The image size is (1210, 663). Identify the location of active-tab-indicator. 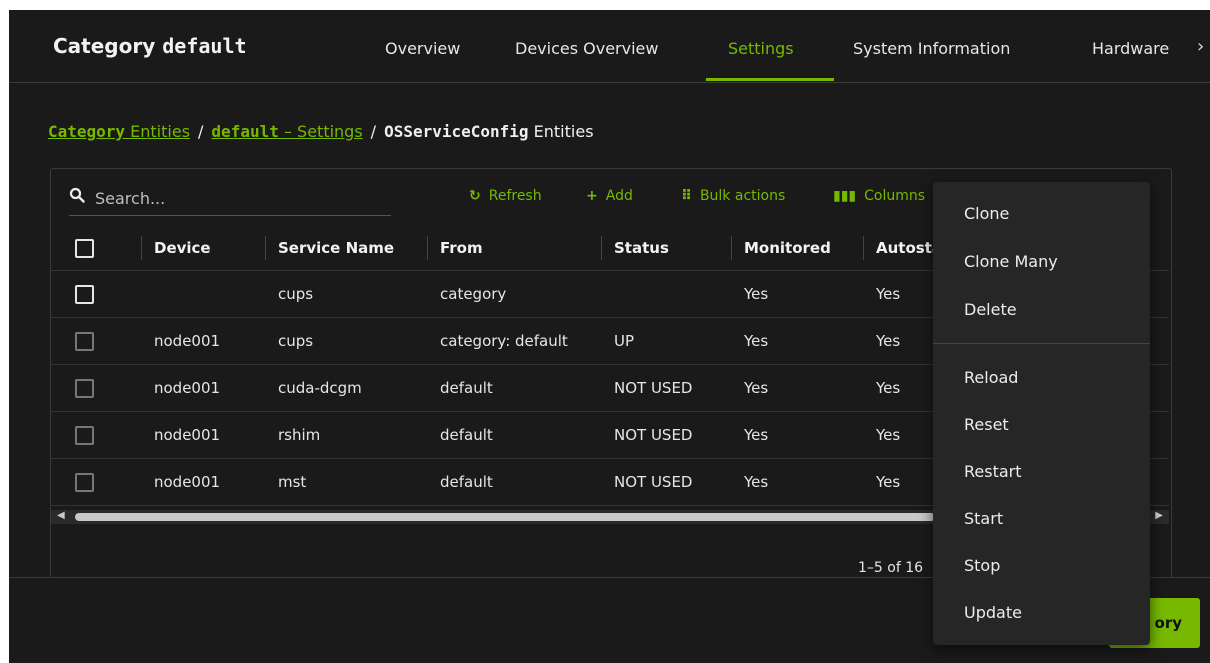
(770, 79).